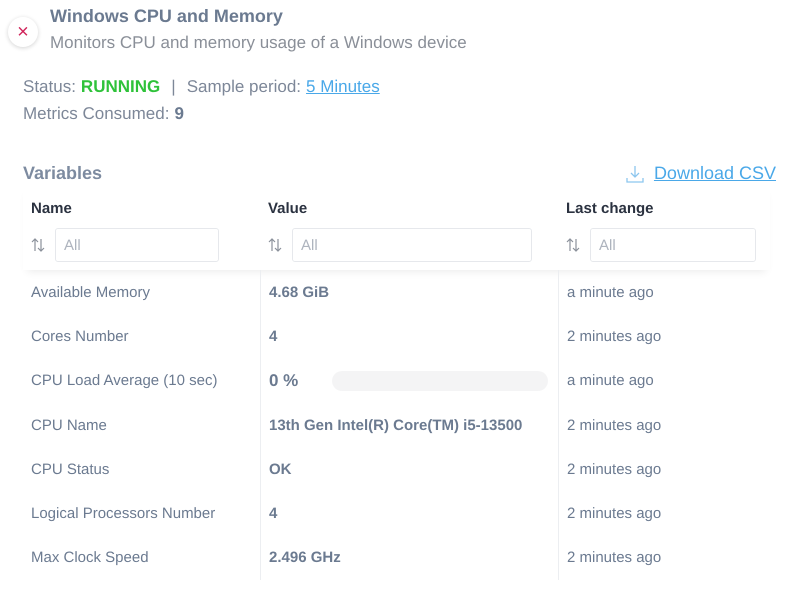 The image size is (794, 604). I want to click on table-cell-text: Available Memory, so click(90, 292).